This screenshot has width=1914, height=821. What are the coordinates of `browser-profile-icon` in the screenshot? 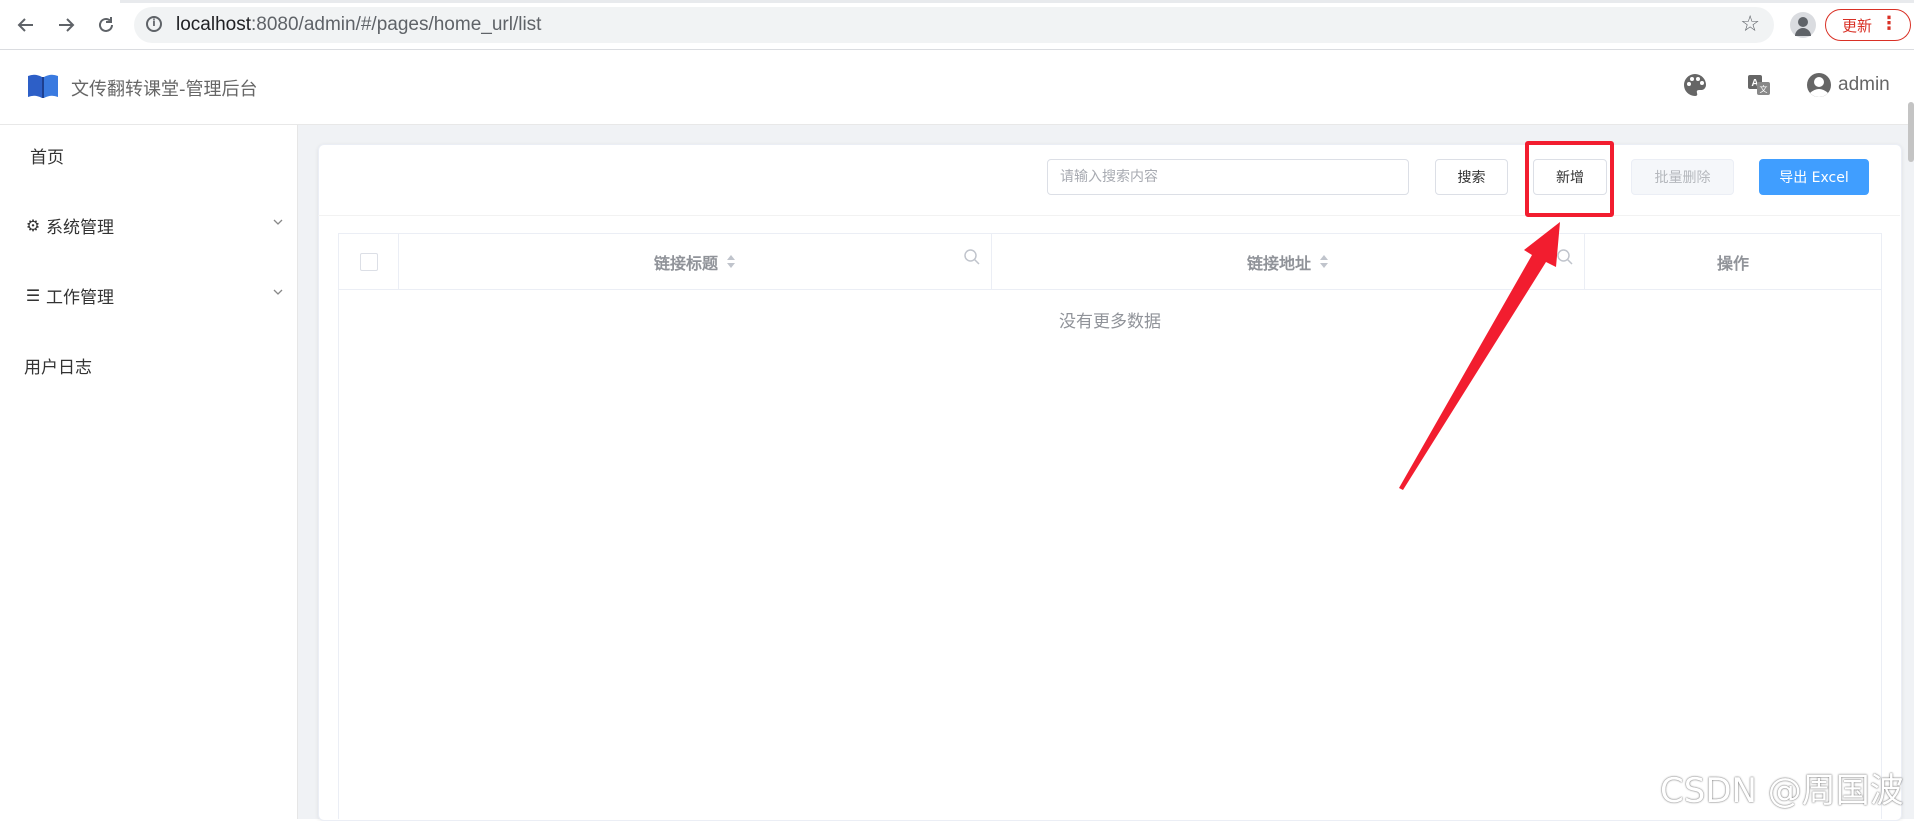 It's located at (1803, 25).